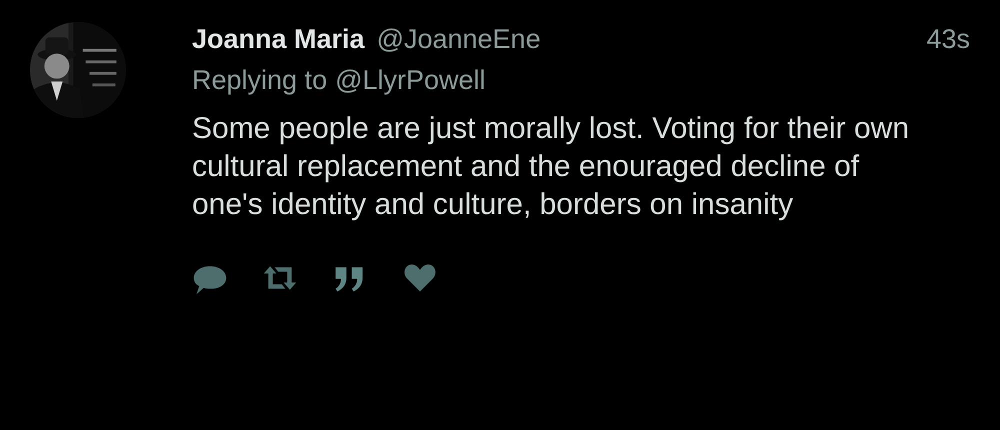  Describe the element at coordinates (260, 80) in the screenshot. I see `replying-label: Replying to` at that location.